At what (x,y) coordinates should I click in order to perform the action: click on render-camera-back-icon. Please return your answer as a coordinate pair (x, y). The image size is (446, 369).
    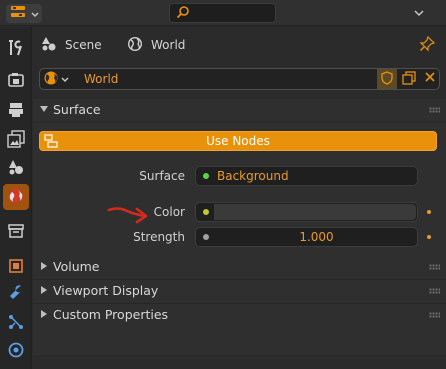
    Looking at the image, I should click on (16, 81).